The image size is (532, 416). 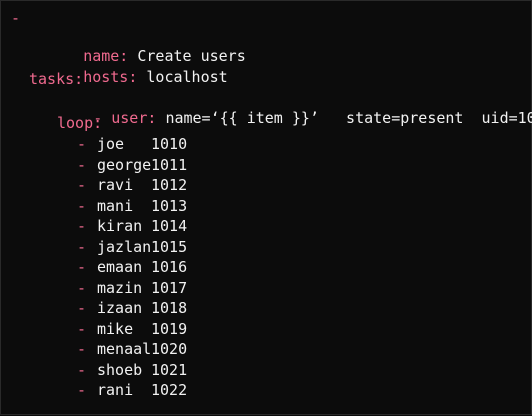 What do you see at coordinates (169, 328) in the screenshot?
I see `loop-item-uid: 1019` at bounding box center [169, 328].